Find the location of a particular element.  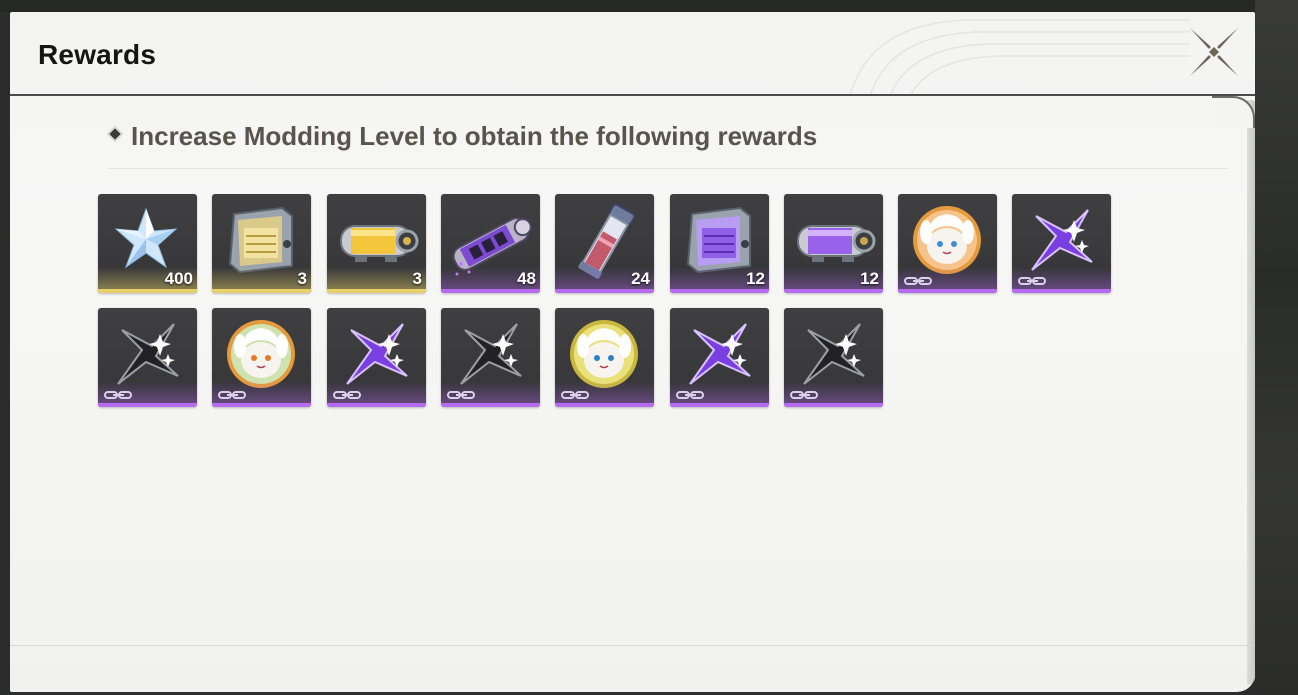

background-right is located at coordinates (1276, 347).